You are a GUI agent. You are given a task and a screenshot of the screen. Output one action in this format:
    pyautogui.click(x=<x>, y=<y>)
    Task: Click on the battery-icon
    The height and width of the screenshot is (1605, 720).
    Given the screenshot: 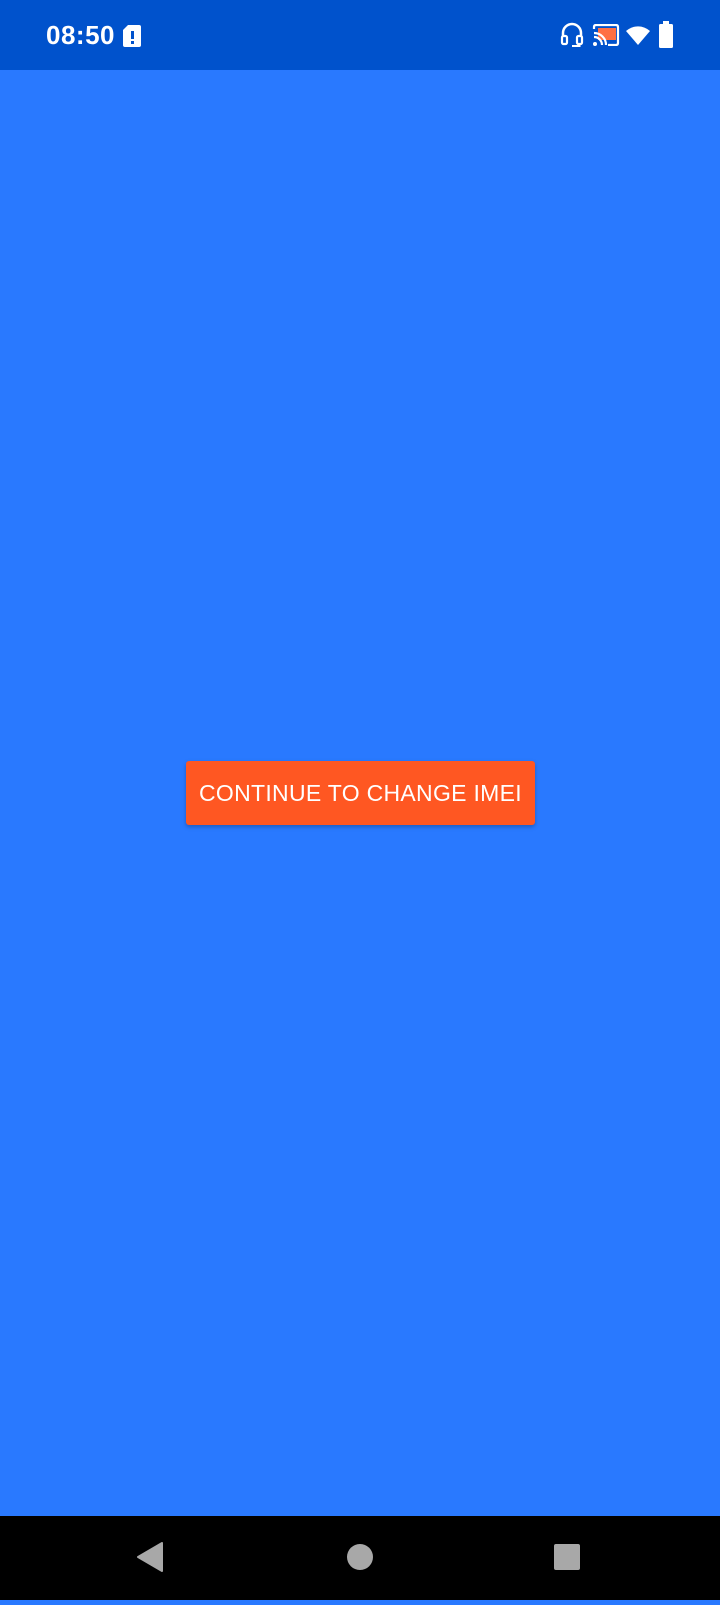 What is the action you would take?
    pyautogui.click(x=666, y=34)
    